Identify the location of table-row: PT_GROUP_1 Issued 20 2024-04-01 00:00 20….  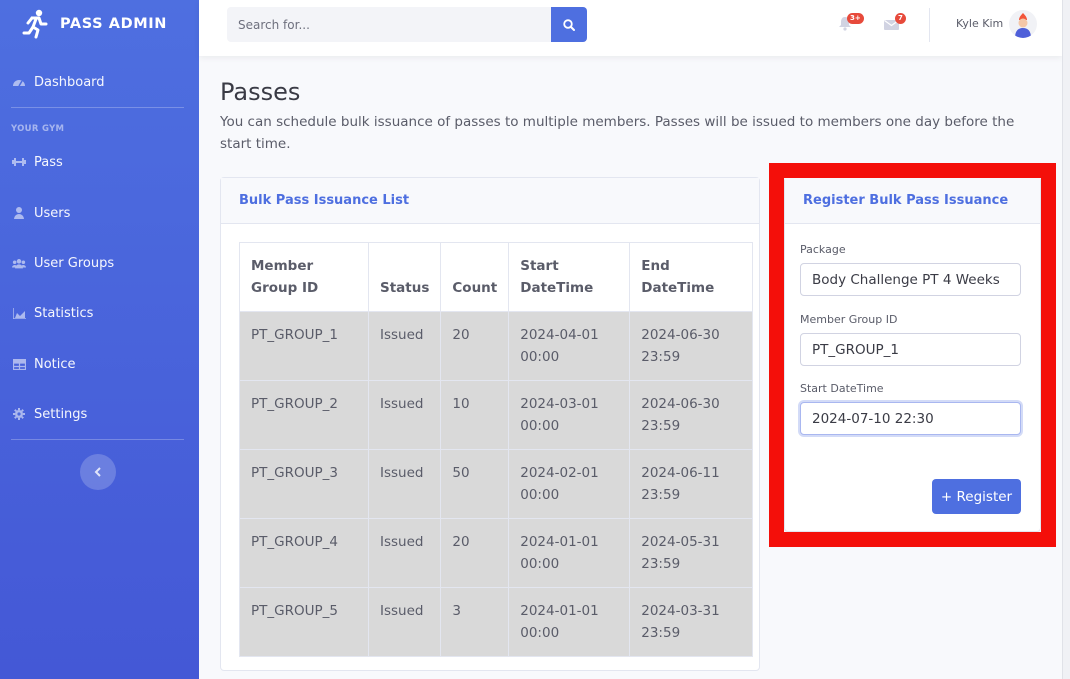
(496, 346).